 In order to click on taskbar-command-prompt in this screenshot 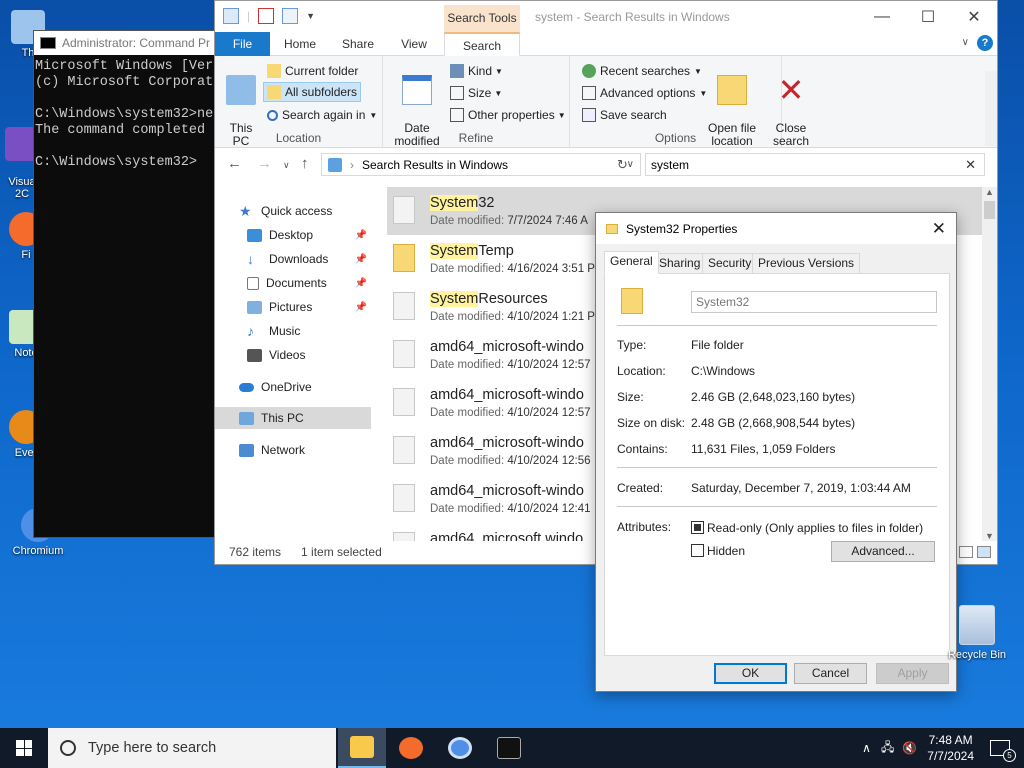, I will do `click(509, 748)`.